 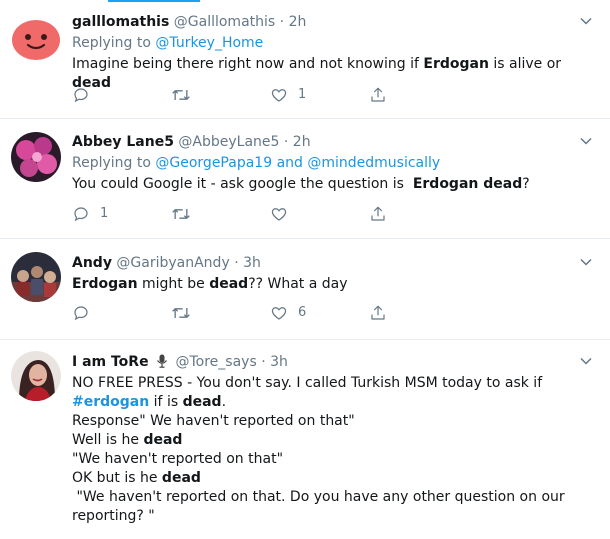 I want to click on like-button, so click(x=284, y=214).